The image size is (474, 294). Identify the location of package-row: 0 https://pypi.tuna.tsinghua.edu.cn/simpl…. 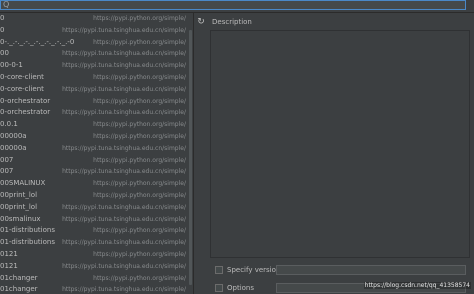
(93, 31).